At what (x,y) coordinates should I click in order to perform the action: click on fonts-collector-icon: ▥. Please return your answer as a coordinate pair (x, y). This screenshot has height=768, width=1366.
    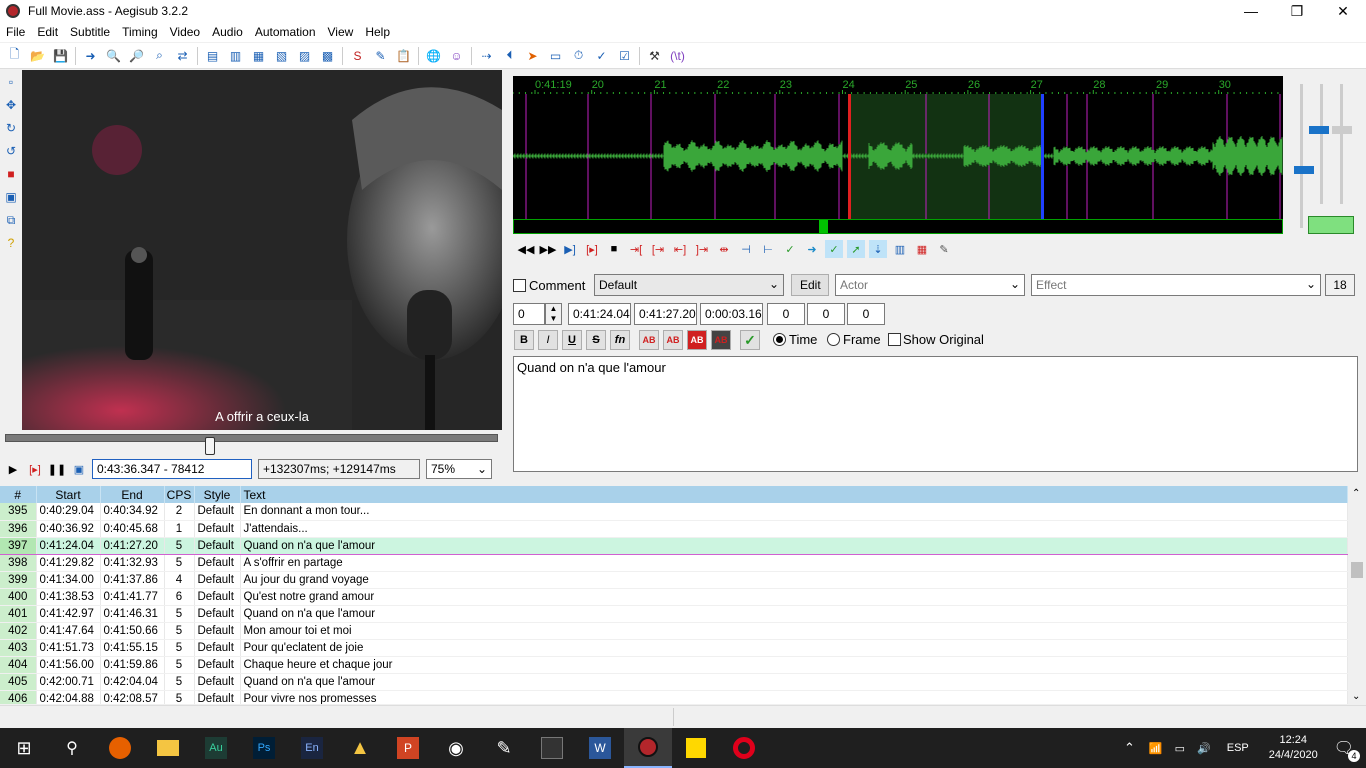
    Looking at the image, I should click on (236, 56).